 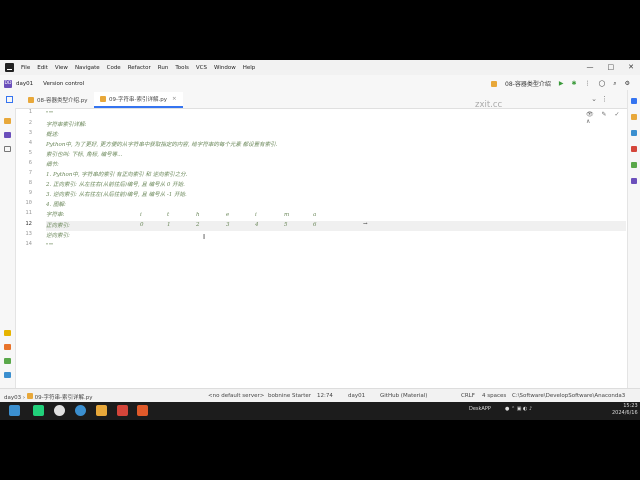 What do you see at coordinates (468, 396) in the screenshot?
I see `line-ending: CRLF` at bounding box center [468, 396].